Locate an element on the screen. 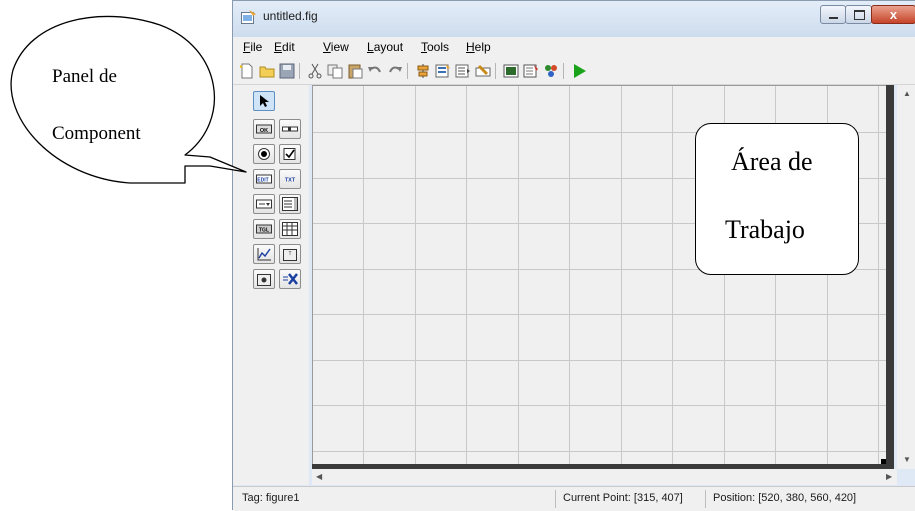 Image resolution: width=915 pixels, height=511 pixels. menu-help: Help is located at coordinates (478, 47).